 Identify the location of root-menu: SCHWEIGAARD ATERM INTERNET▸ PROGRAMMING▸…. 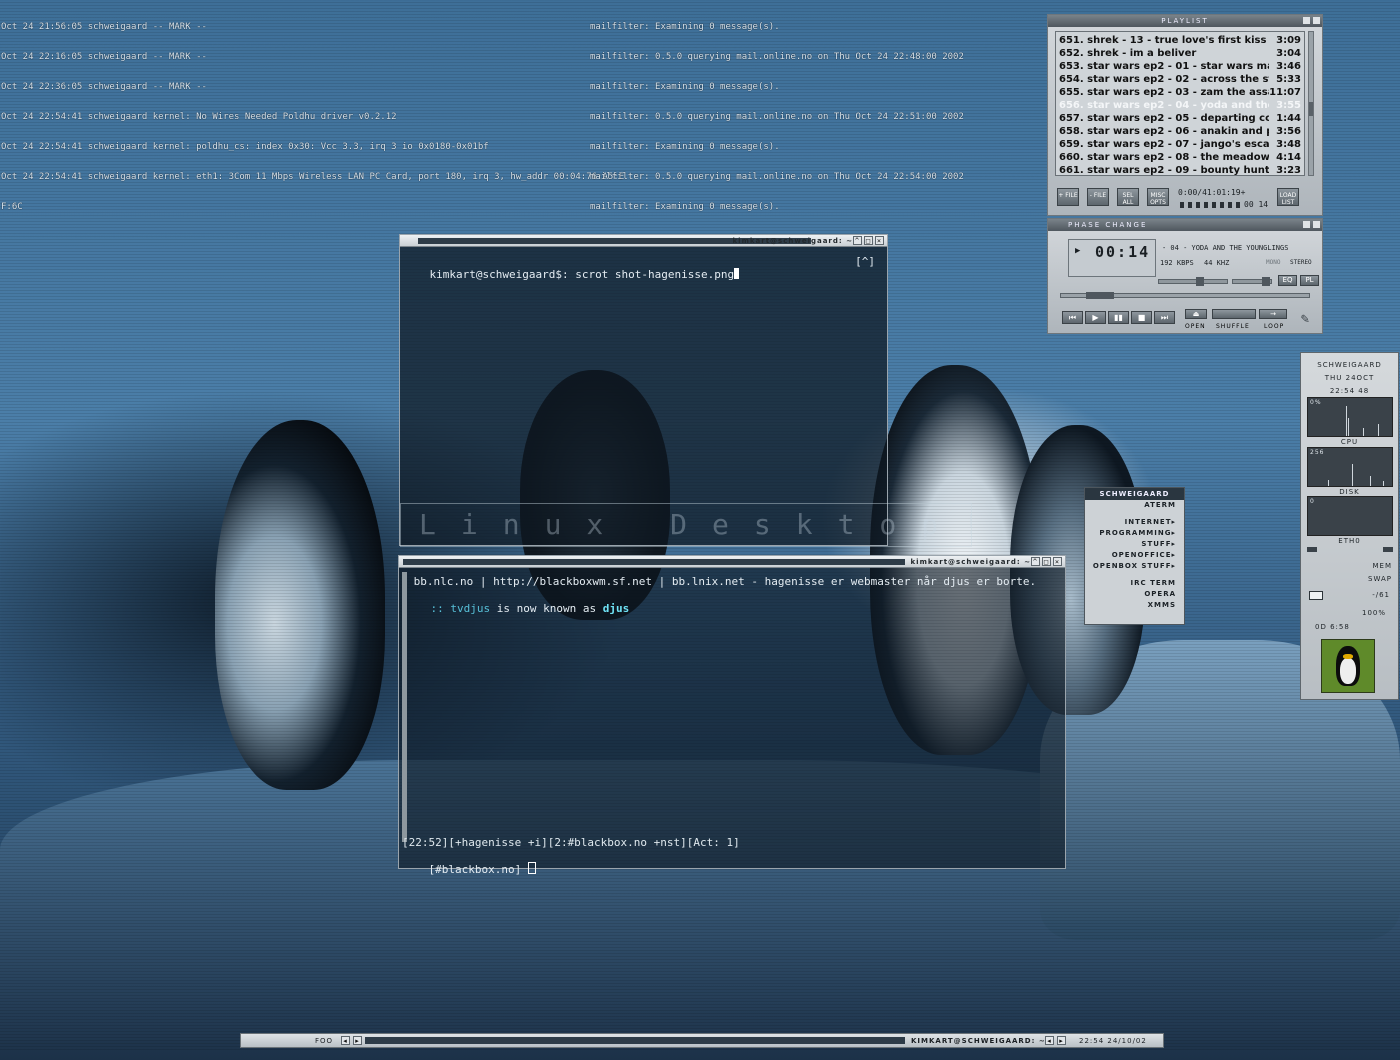
(1134, 556).